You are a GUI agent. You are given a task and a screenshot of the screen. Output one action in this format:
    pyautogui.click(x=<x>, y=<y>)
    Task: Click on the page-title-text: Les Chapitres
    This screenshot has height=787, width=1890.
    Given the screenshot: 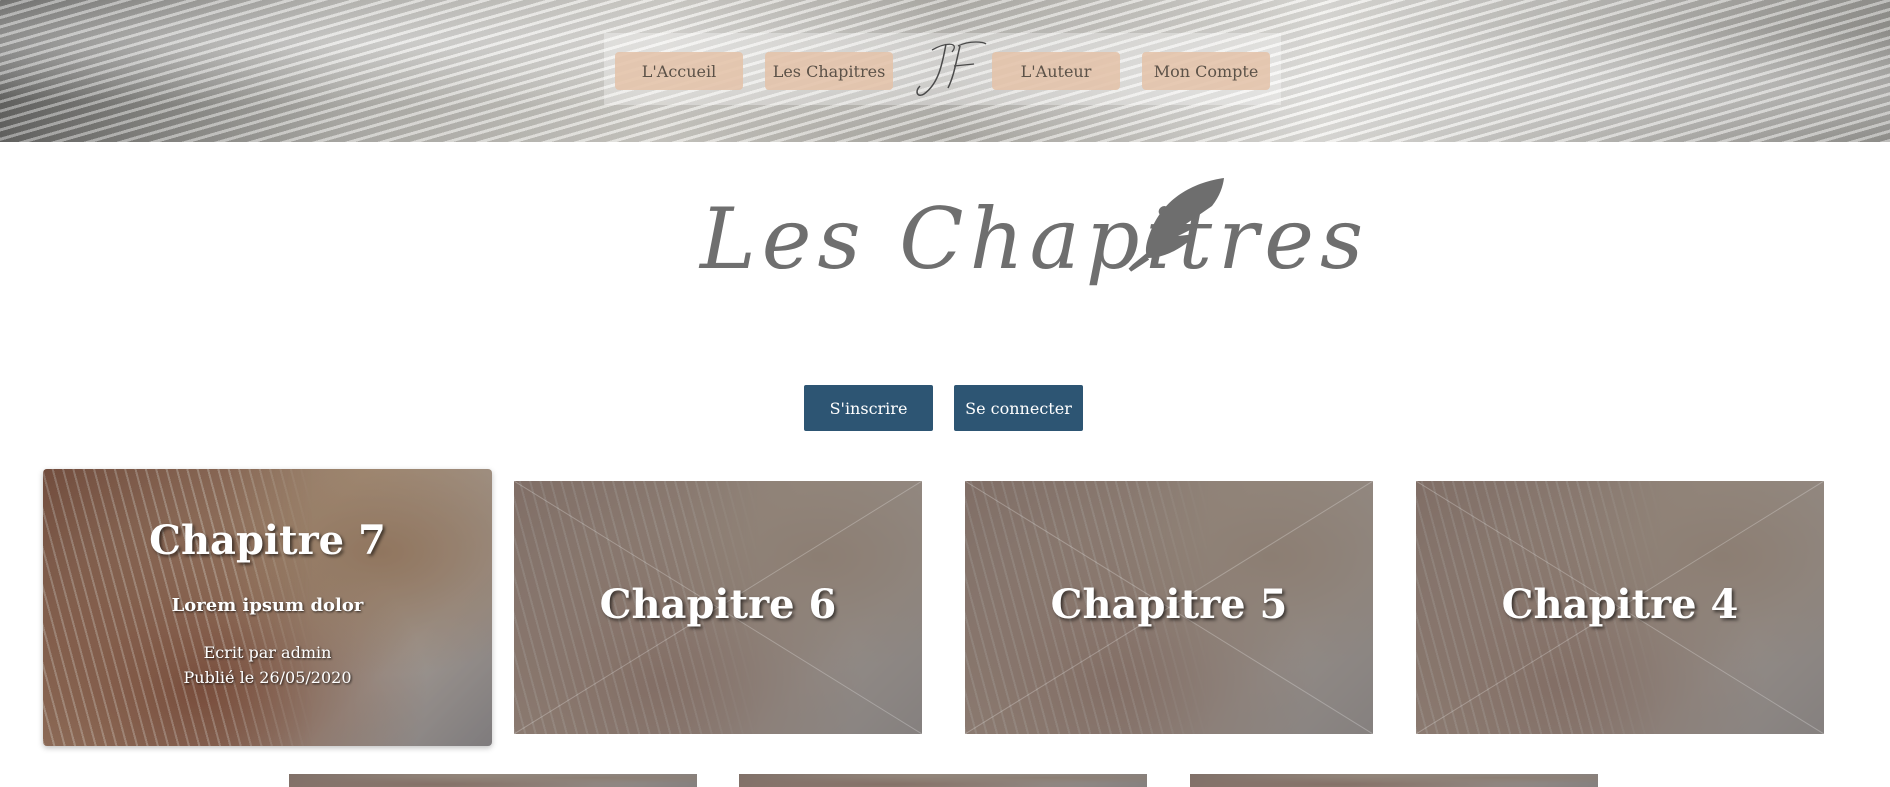 What is the action you would take?
    pyautogui.click(x=1035, y=239)
    